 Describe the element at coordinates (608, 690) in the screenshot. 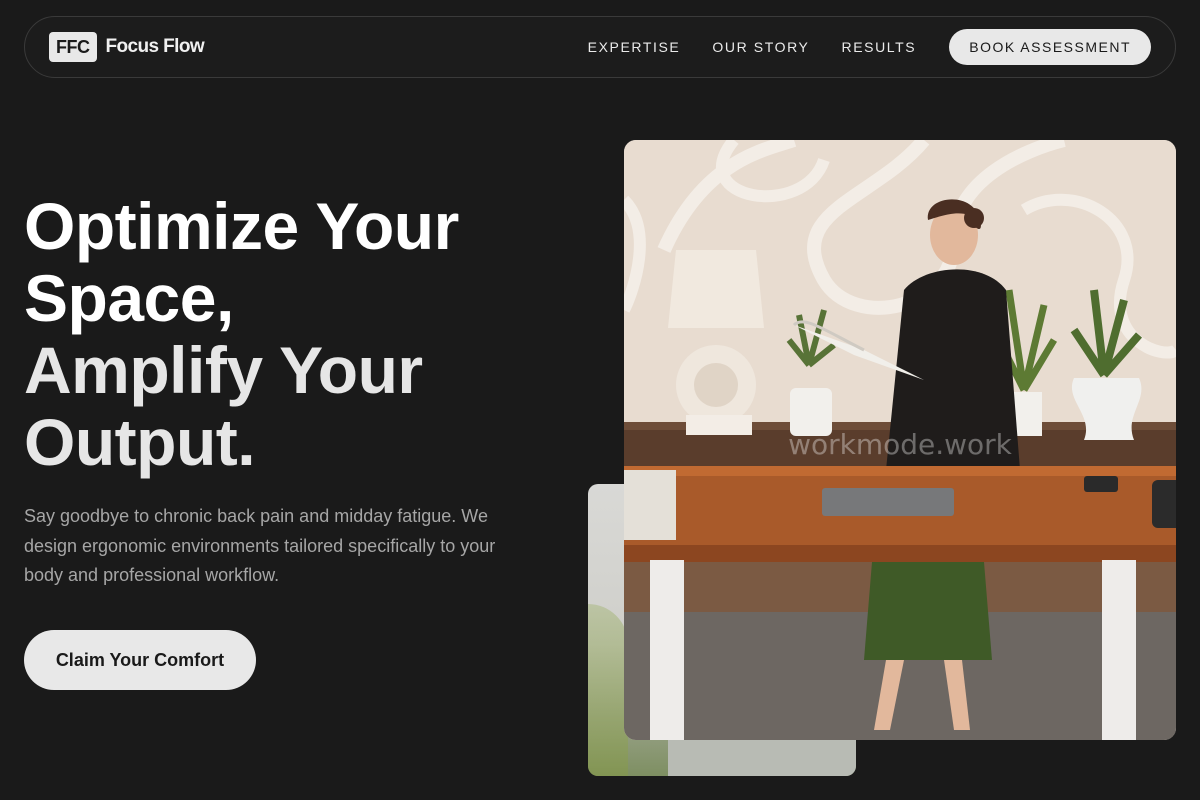

I see `plant-leaf-shape` at that location.